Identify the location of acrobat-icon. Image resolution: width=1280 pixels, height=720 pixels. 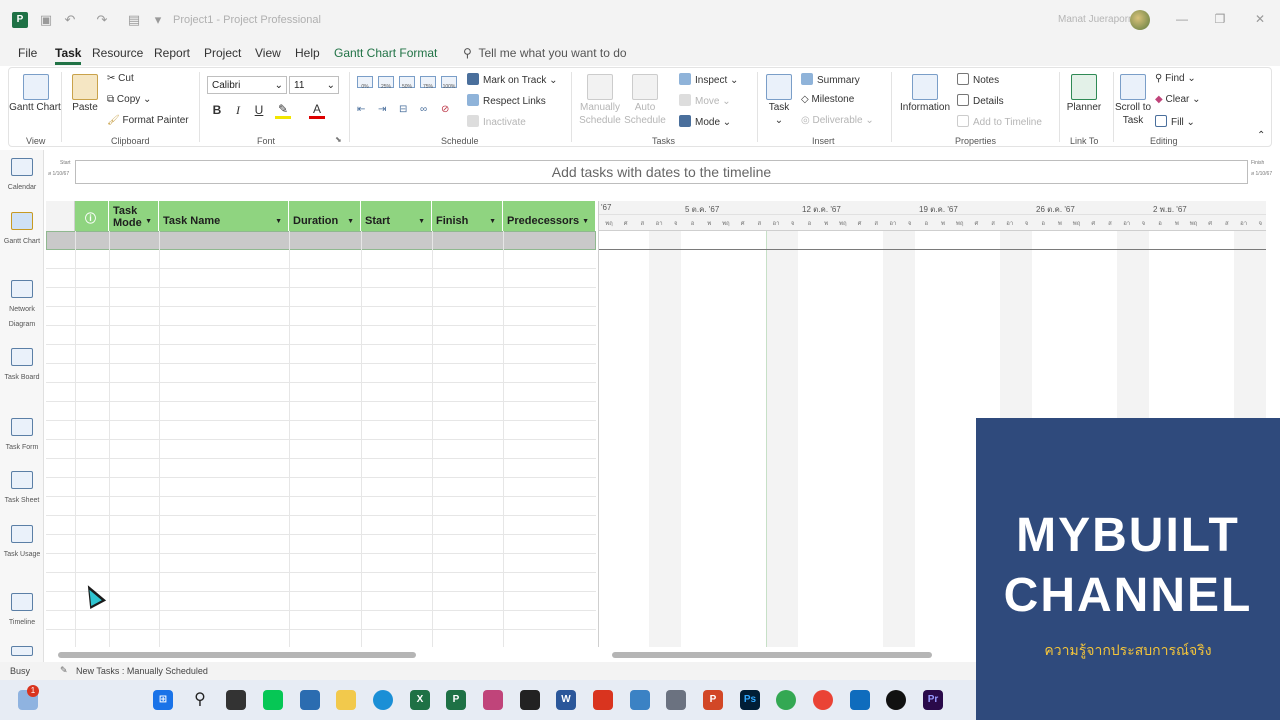
(603, 700).